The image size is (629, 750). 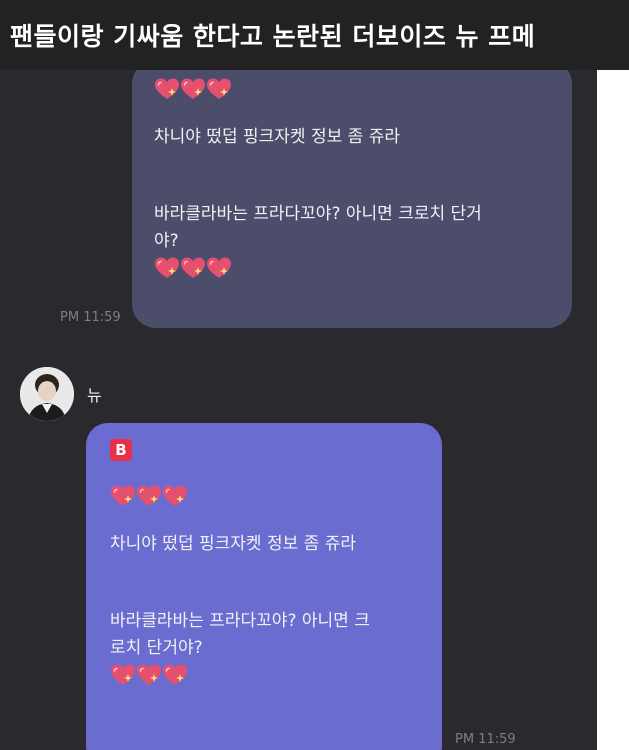 I want to click on caption-bar: 팬들이랑 기싸움 한다고 논란된 더보이즈 뉴 프메, so click(x=314, y=35).